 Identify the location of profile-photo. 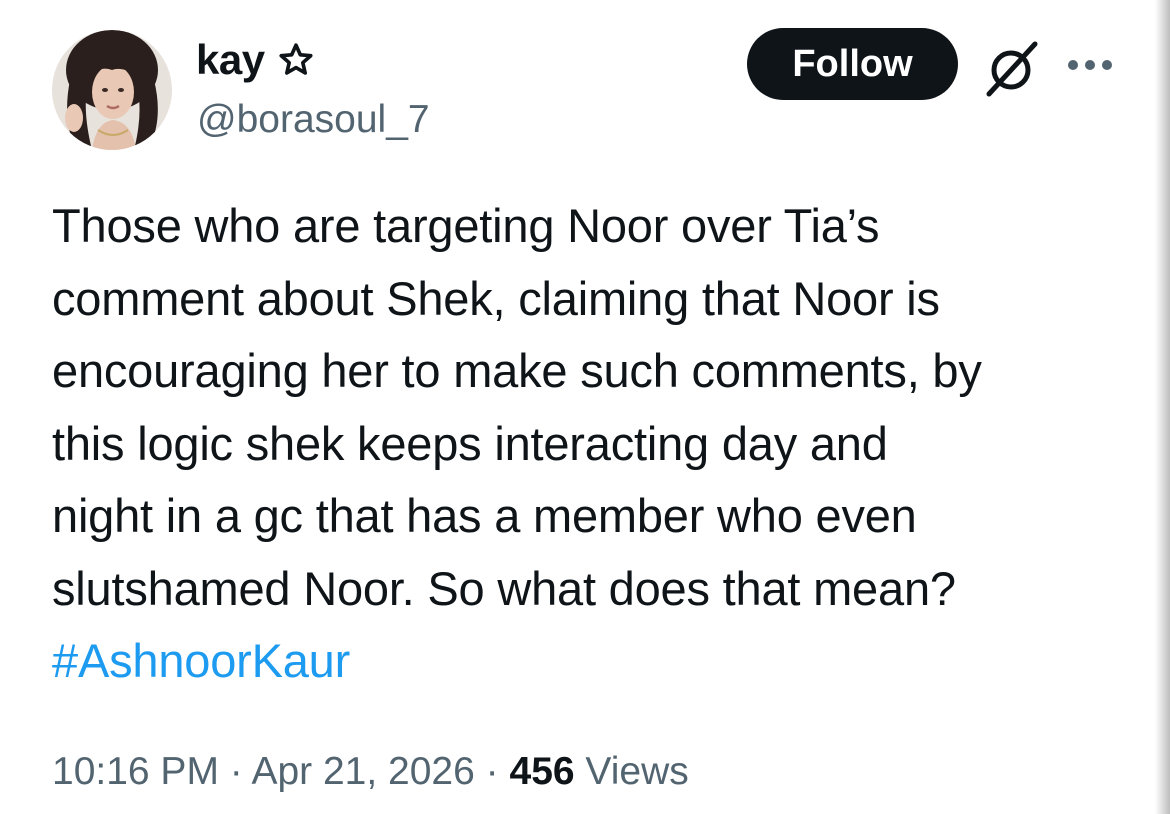
(112, 90).